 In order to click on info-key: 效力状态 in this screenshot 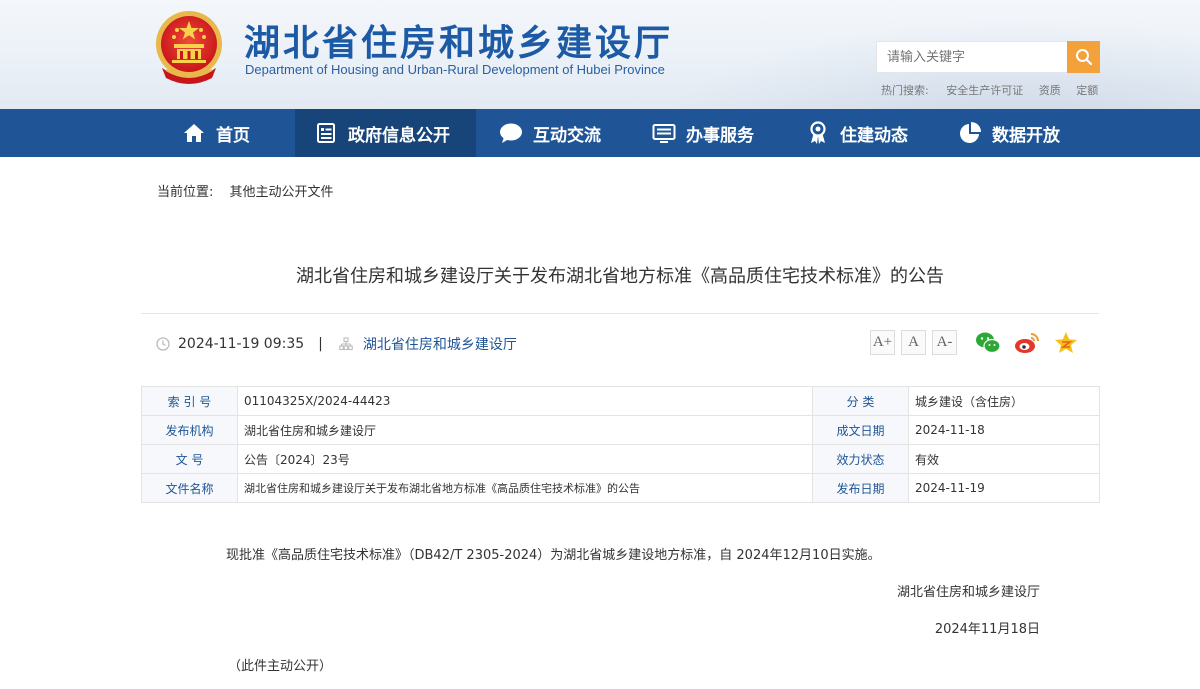, I will do `click(860, 459)`.